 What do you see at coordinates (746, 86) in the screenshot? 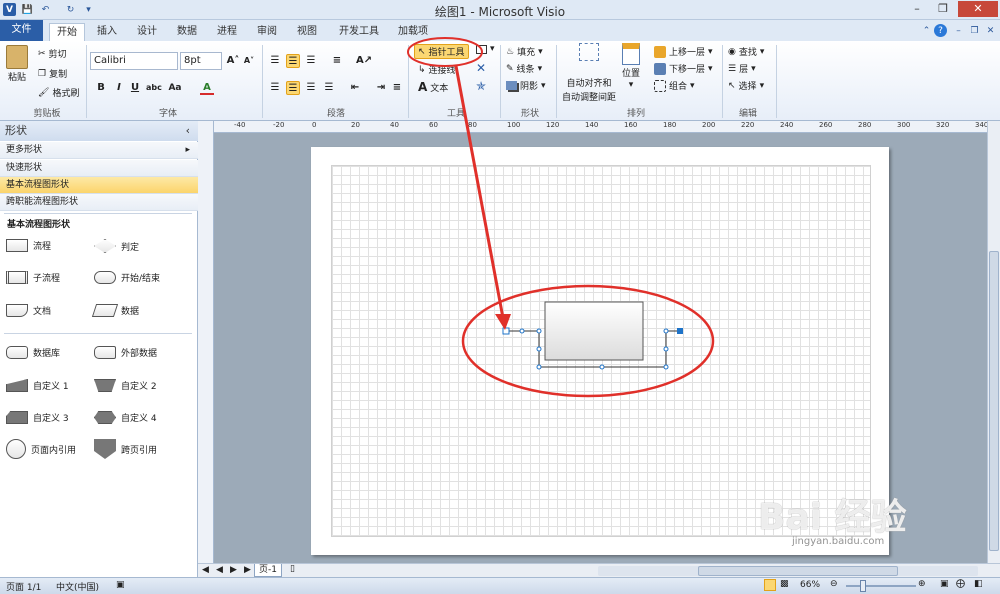
I see `select-button: ↖ 选择 ▾` at bounding box center [746, 86].